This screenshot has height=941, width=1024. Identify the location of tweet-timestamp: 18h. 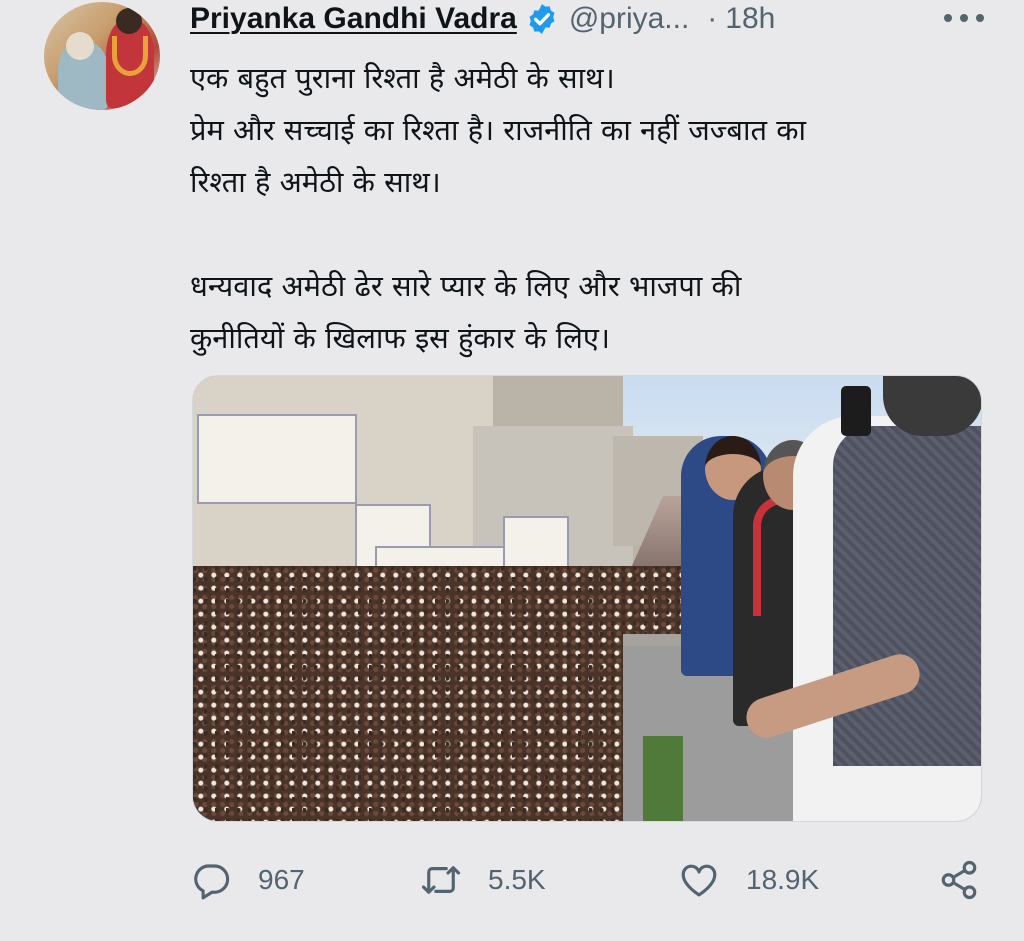
(750, 19).